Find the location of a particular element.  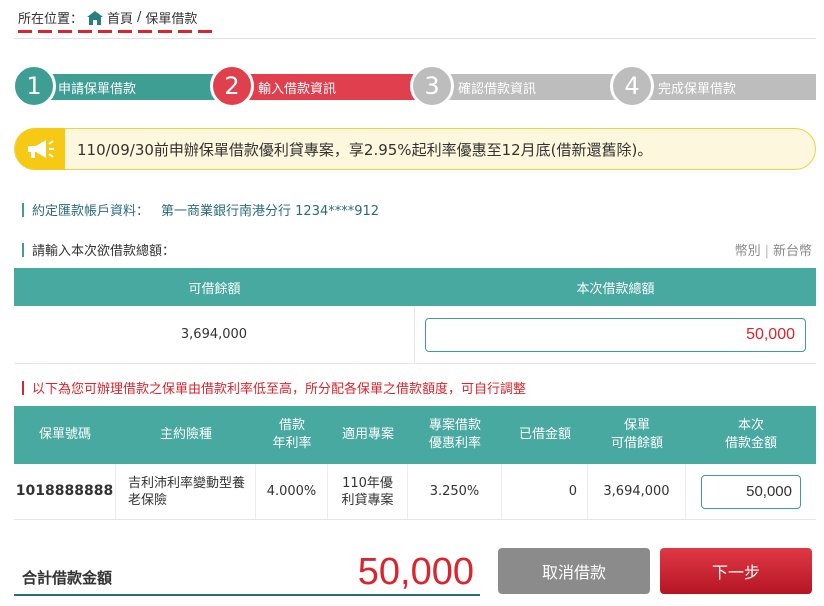

breadcrumb-home-link: 首頁 is located at coordinates (120, 17).